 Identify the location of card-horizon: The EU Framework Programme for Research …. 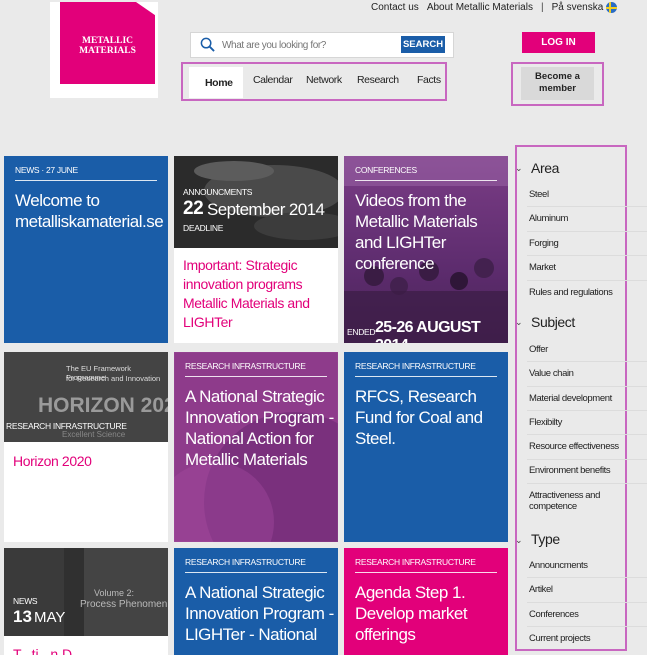
(86, 447).